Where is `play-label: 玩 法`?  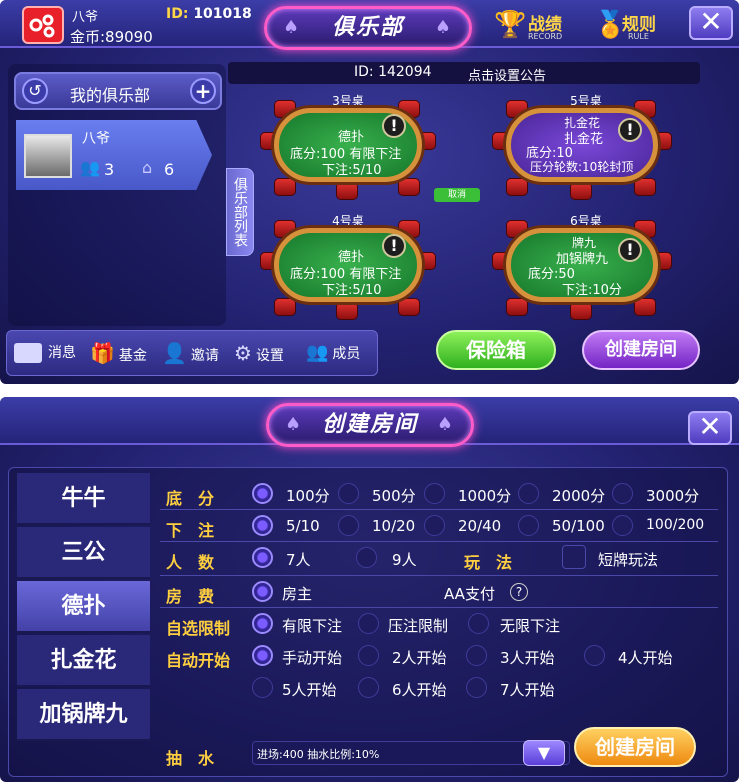
play-label: 玩 法 is located at coordinates (488, 562).